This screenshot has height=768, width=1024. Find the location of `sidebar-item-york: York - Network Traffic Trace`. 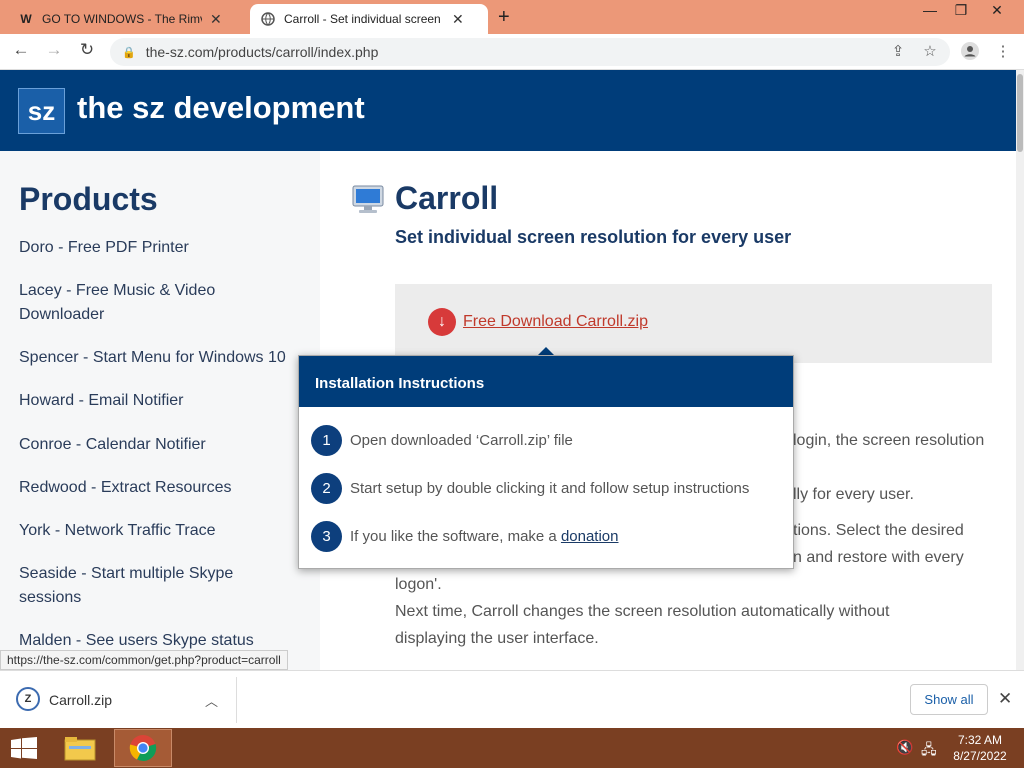

sidebar-item-york: York - Network Traffic Trace is located at coordinates (164, 531).